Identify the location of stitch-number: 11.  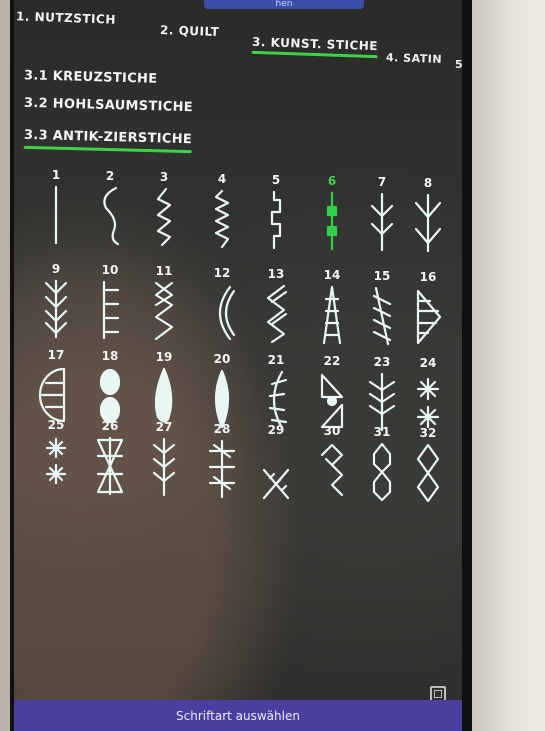
(164, 271).